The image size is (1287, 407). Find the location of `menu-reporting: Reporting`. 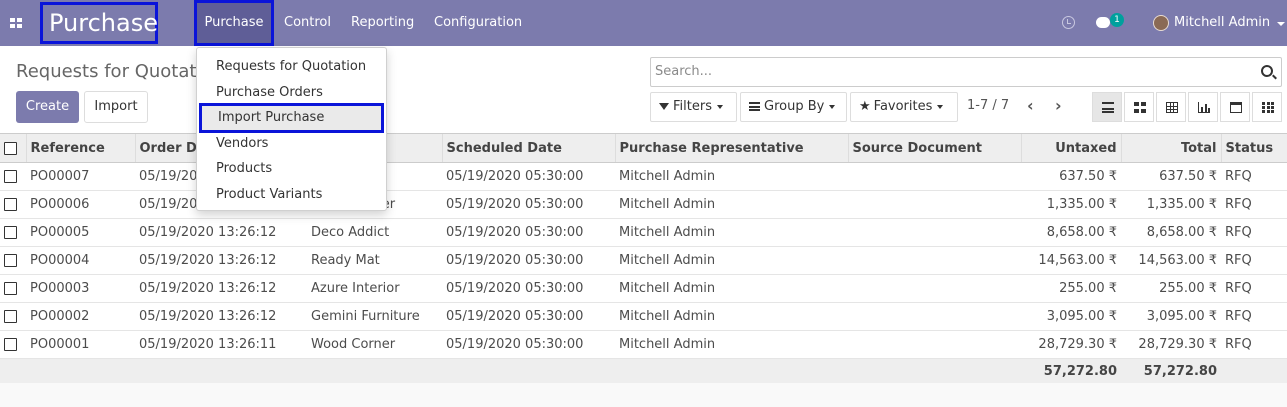

menu-reporting: Reporting is located at coordinates (382, 23).